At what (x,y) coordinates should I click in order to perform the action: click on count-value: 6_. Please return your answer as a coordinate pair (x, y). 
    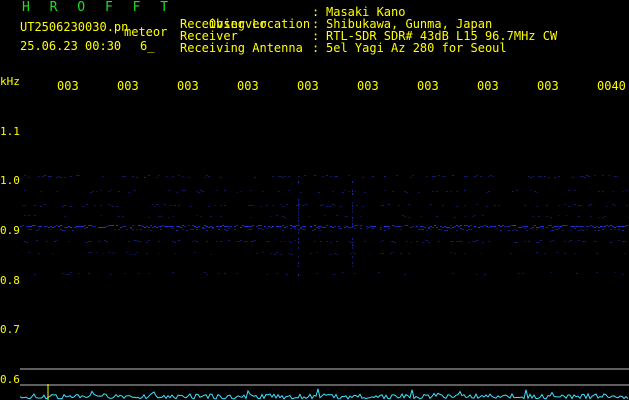
    Looking at the image, I should click on (147, 46).